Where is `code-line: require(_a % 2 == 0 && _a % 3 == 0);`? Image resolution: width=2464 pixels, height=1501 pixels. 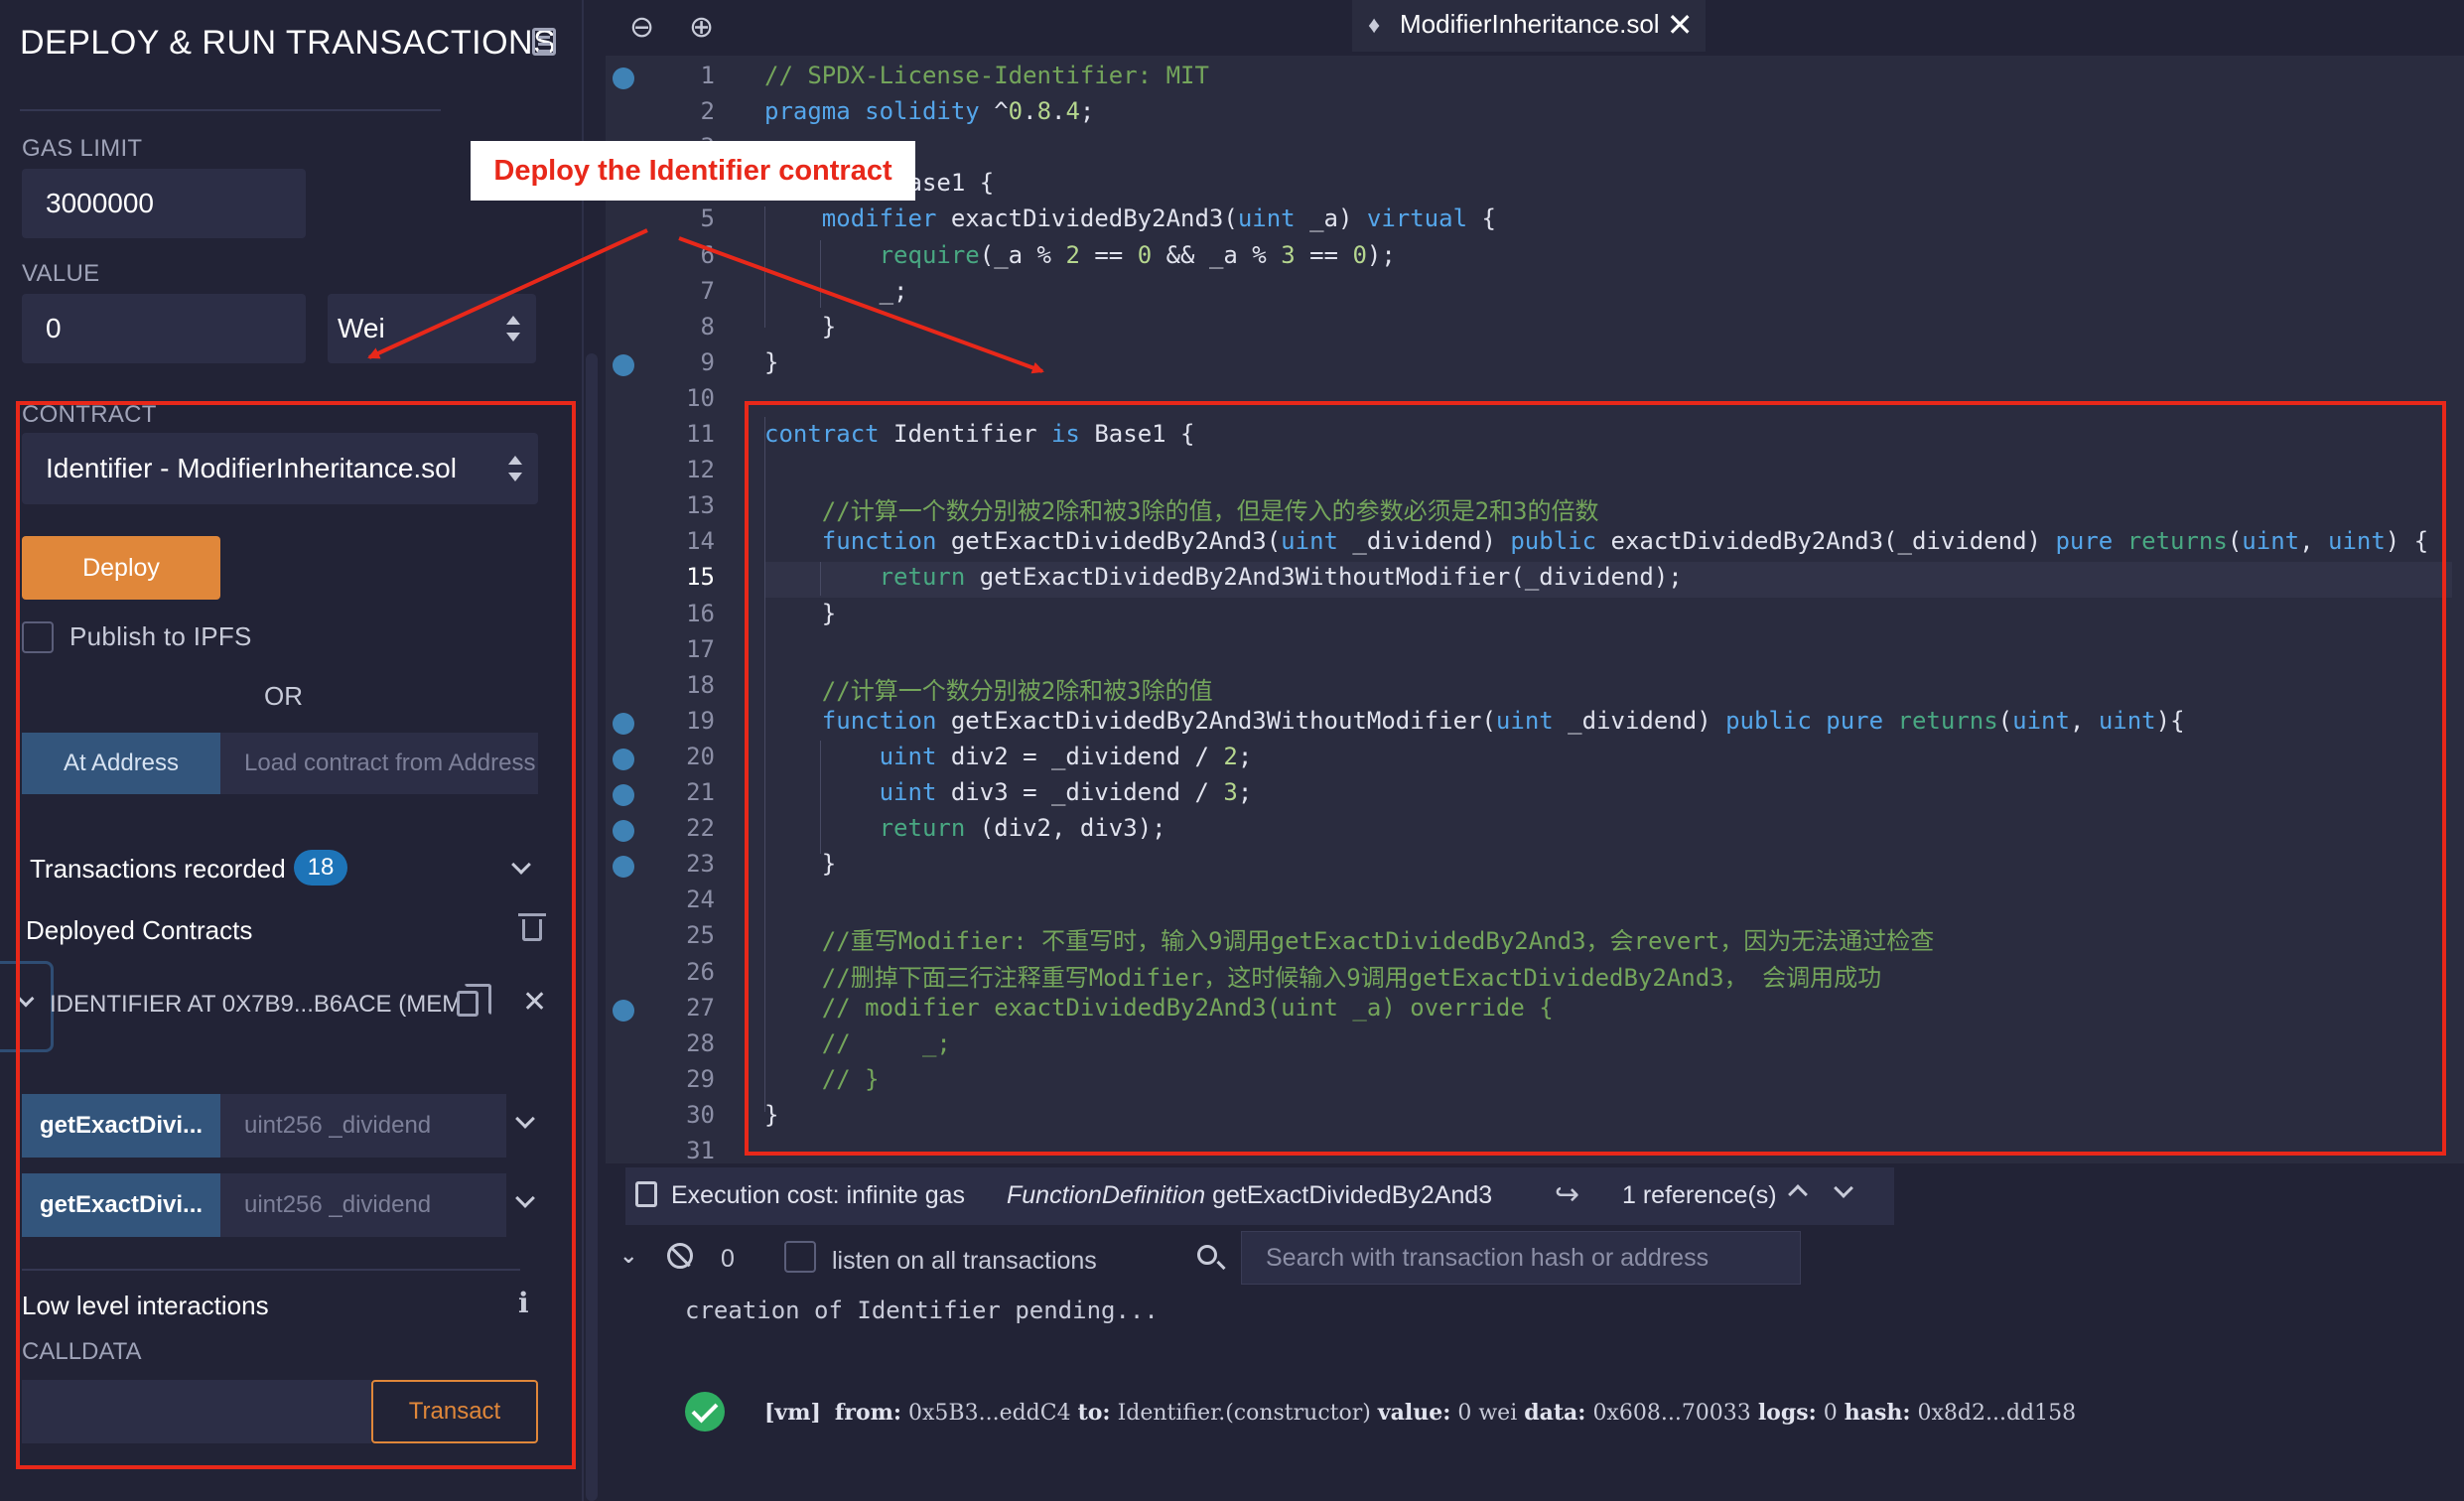
code-line: require(_a % 2 == 0 && _a % 3 == 0); is located at coordinates (1080, 255).